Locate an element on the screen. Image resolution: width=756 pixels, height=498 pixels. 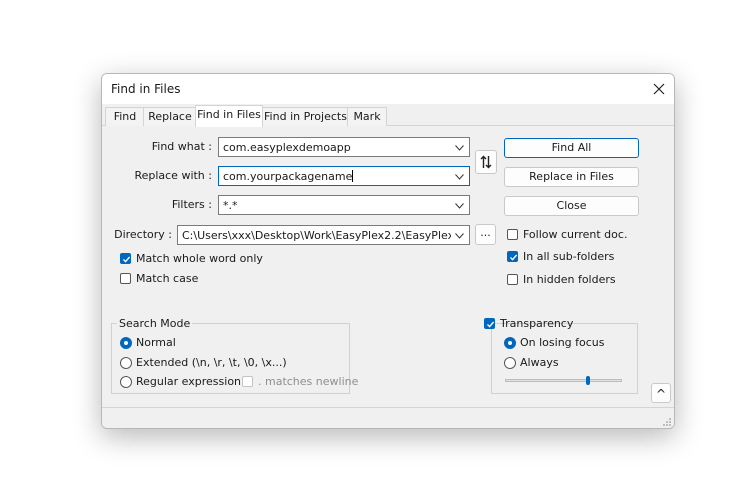
transparency-slider is located at coordinates (563, 380).